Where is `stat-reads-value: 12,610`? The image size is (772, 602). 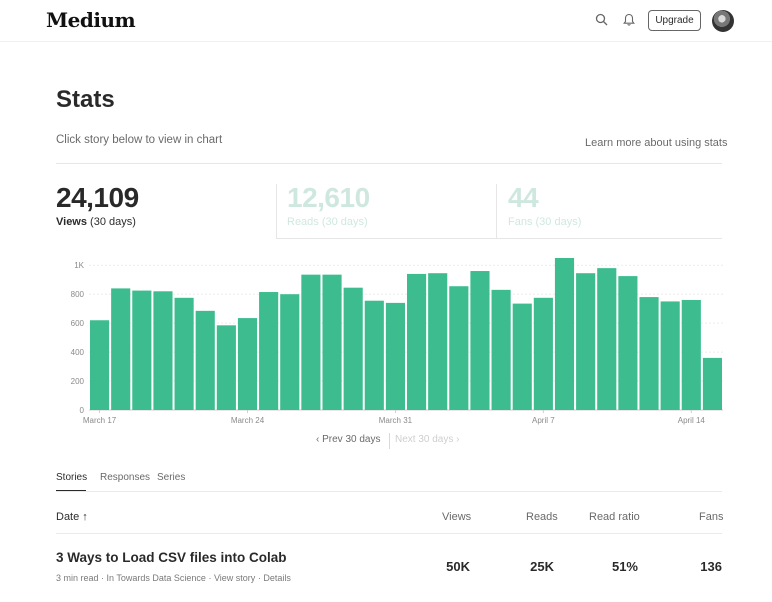
stat-reads-value: 12,610 is located at coordinates (328, 197).